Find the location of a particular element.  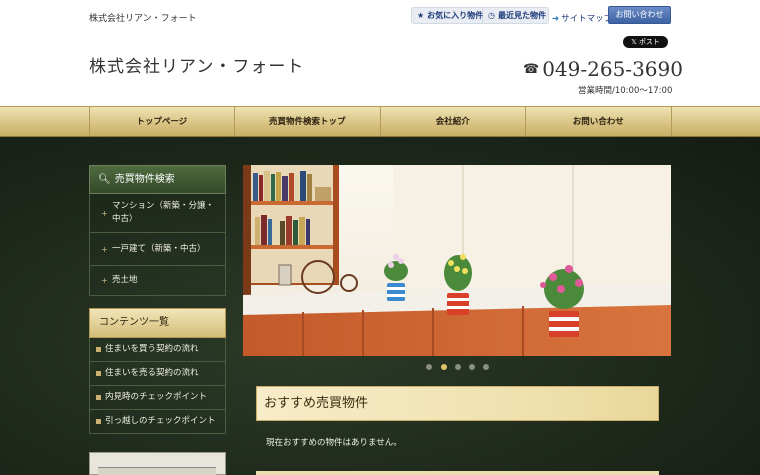

star-icon: ★ is located at coordinates (421, 15).